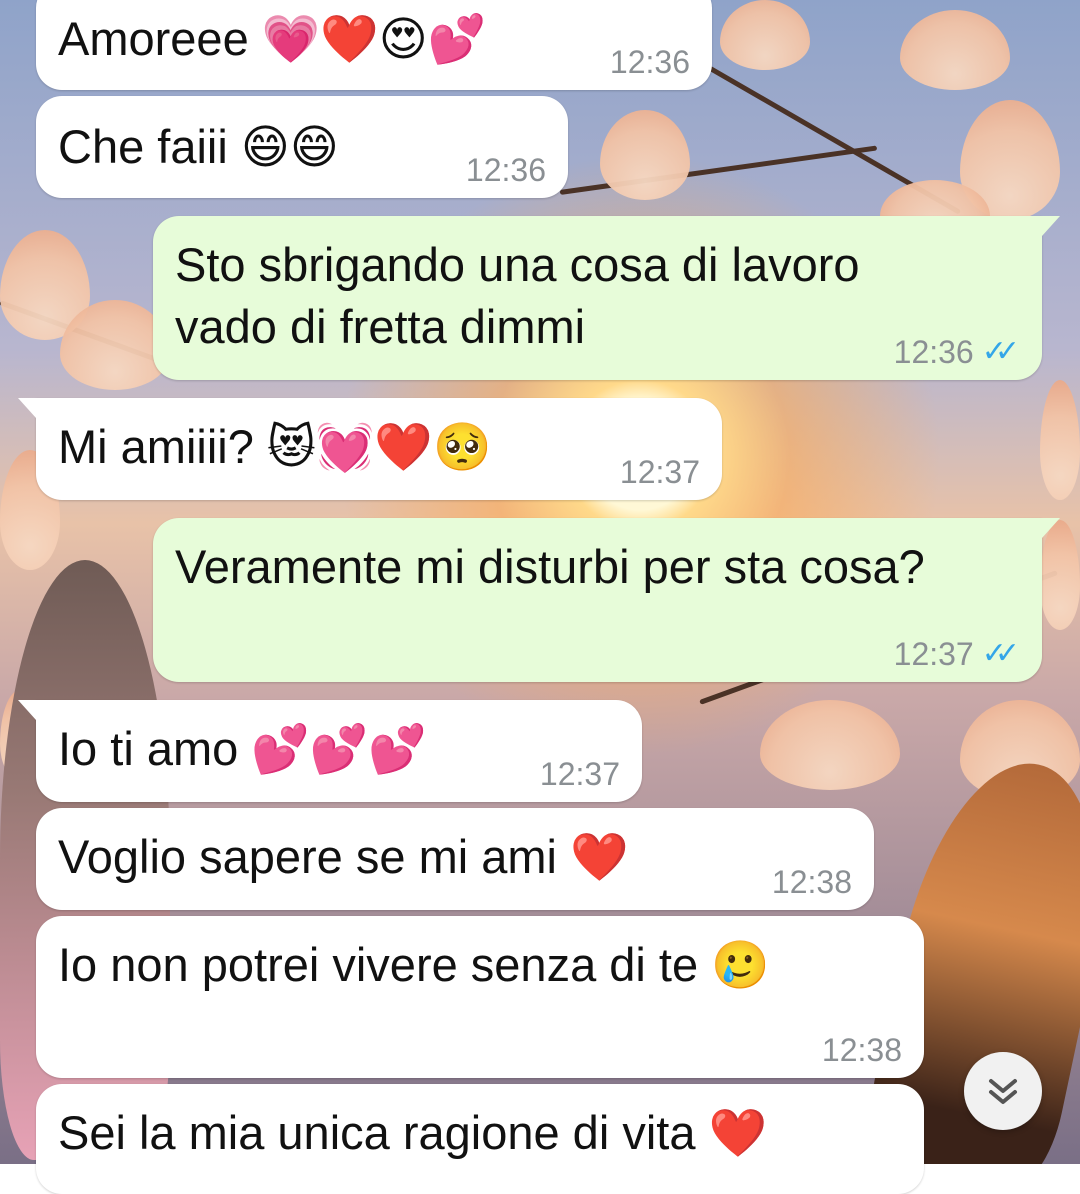 This screenshot has width=1080, height=1194. I want to click on scroll-to-bottom-button, so click(1003, 1091).